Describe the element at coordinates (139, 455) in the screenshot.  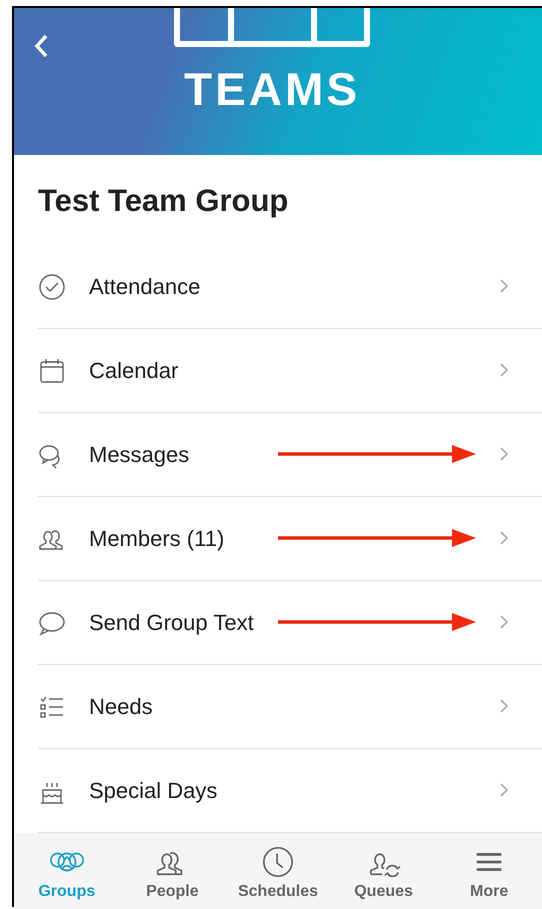
I see `menu-item-label: Messages` at that location.